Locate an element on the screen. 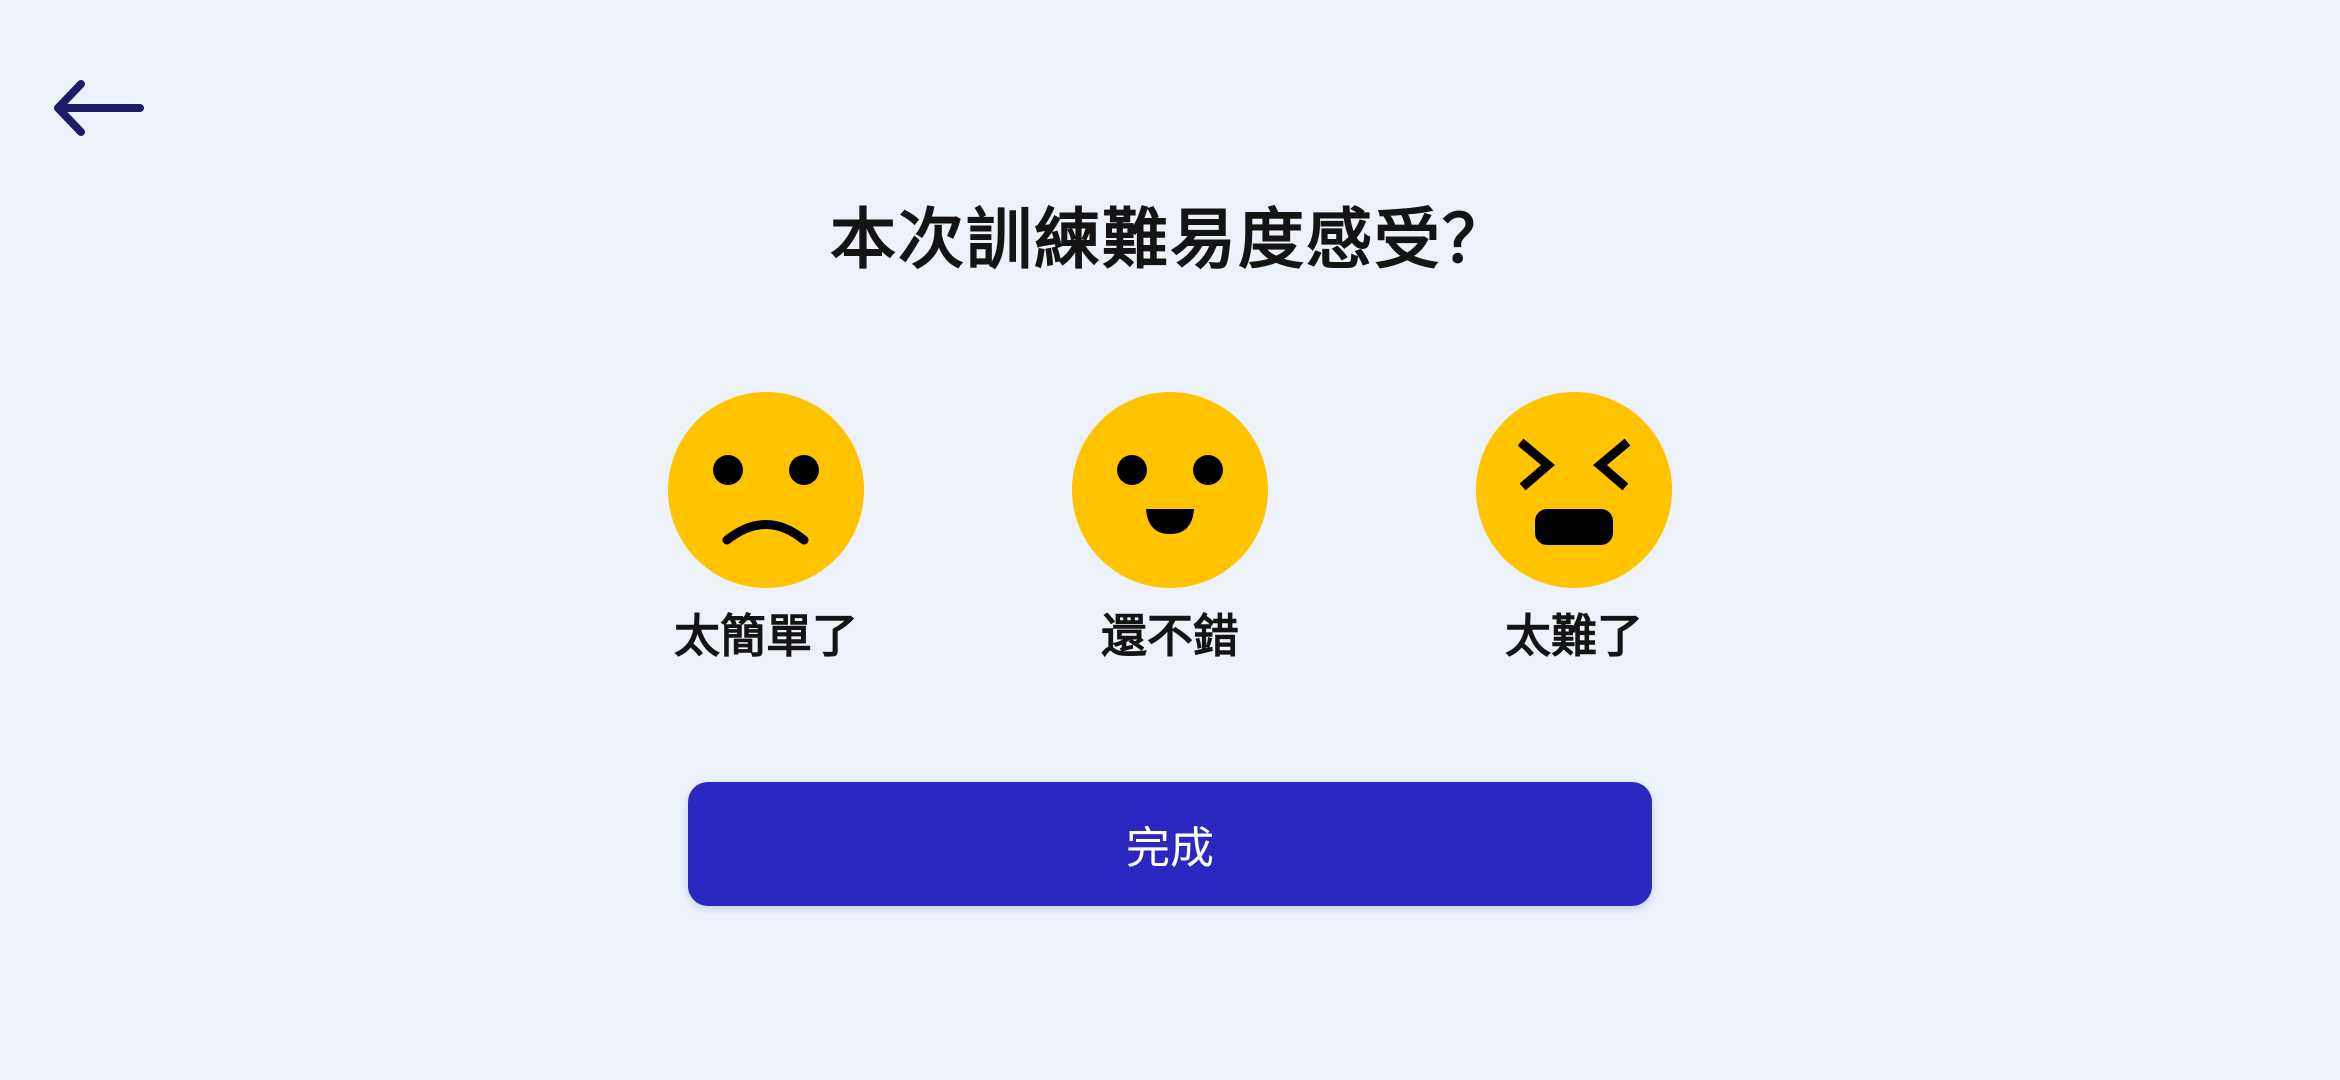 The image size is (2340, 1080). back-button is located at coordinates (100, 108).